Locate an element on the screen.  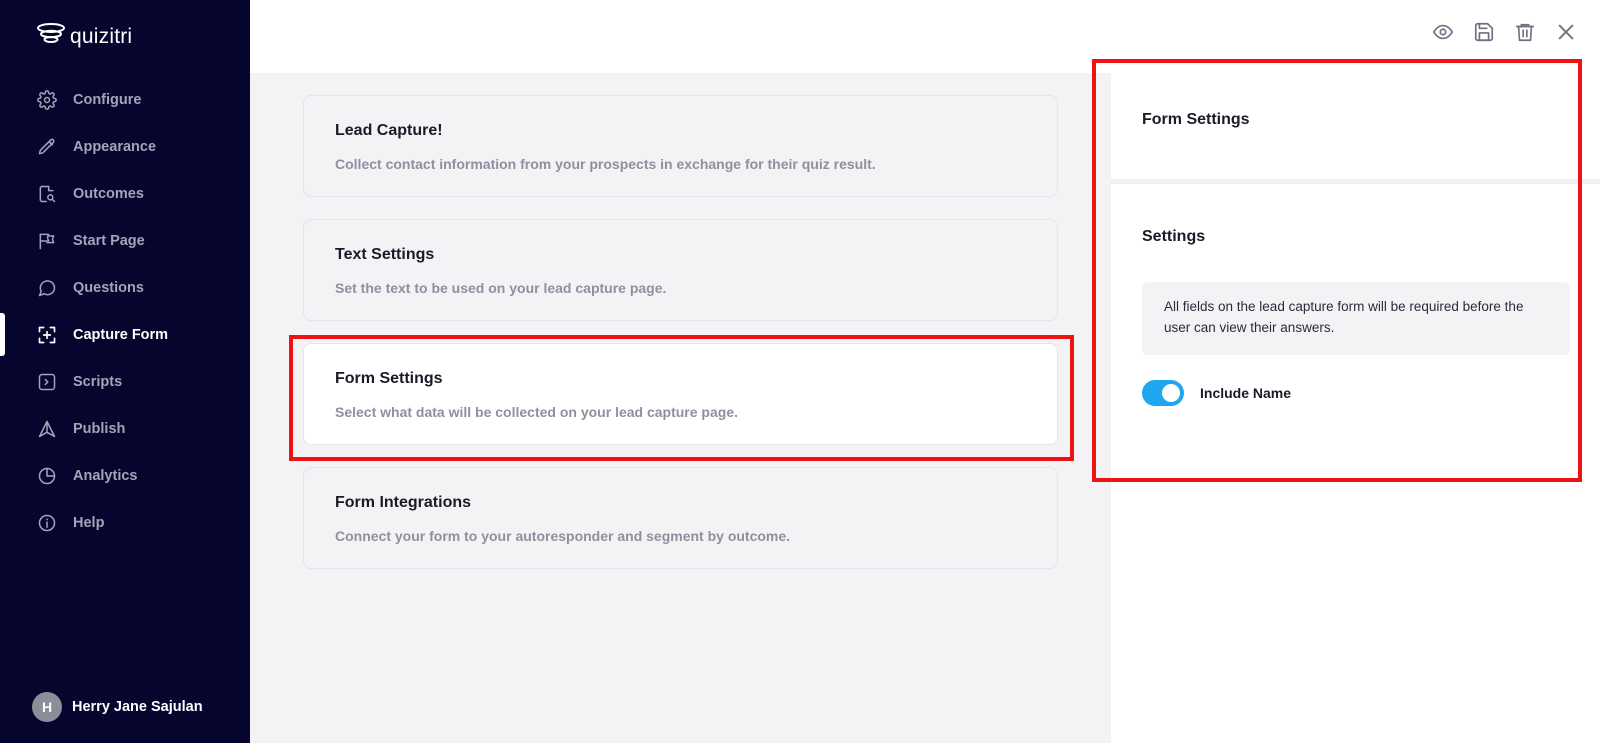
info-icon is located at coordinates (47, 523).